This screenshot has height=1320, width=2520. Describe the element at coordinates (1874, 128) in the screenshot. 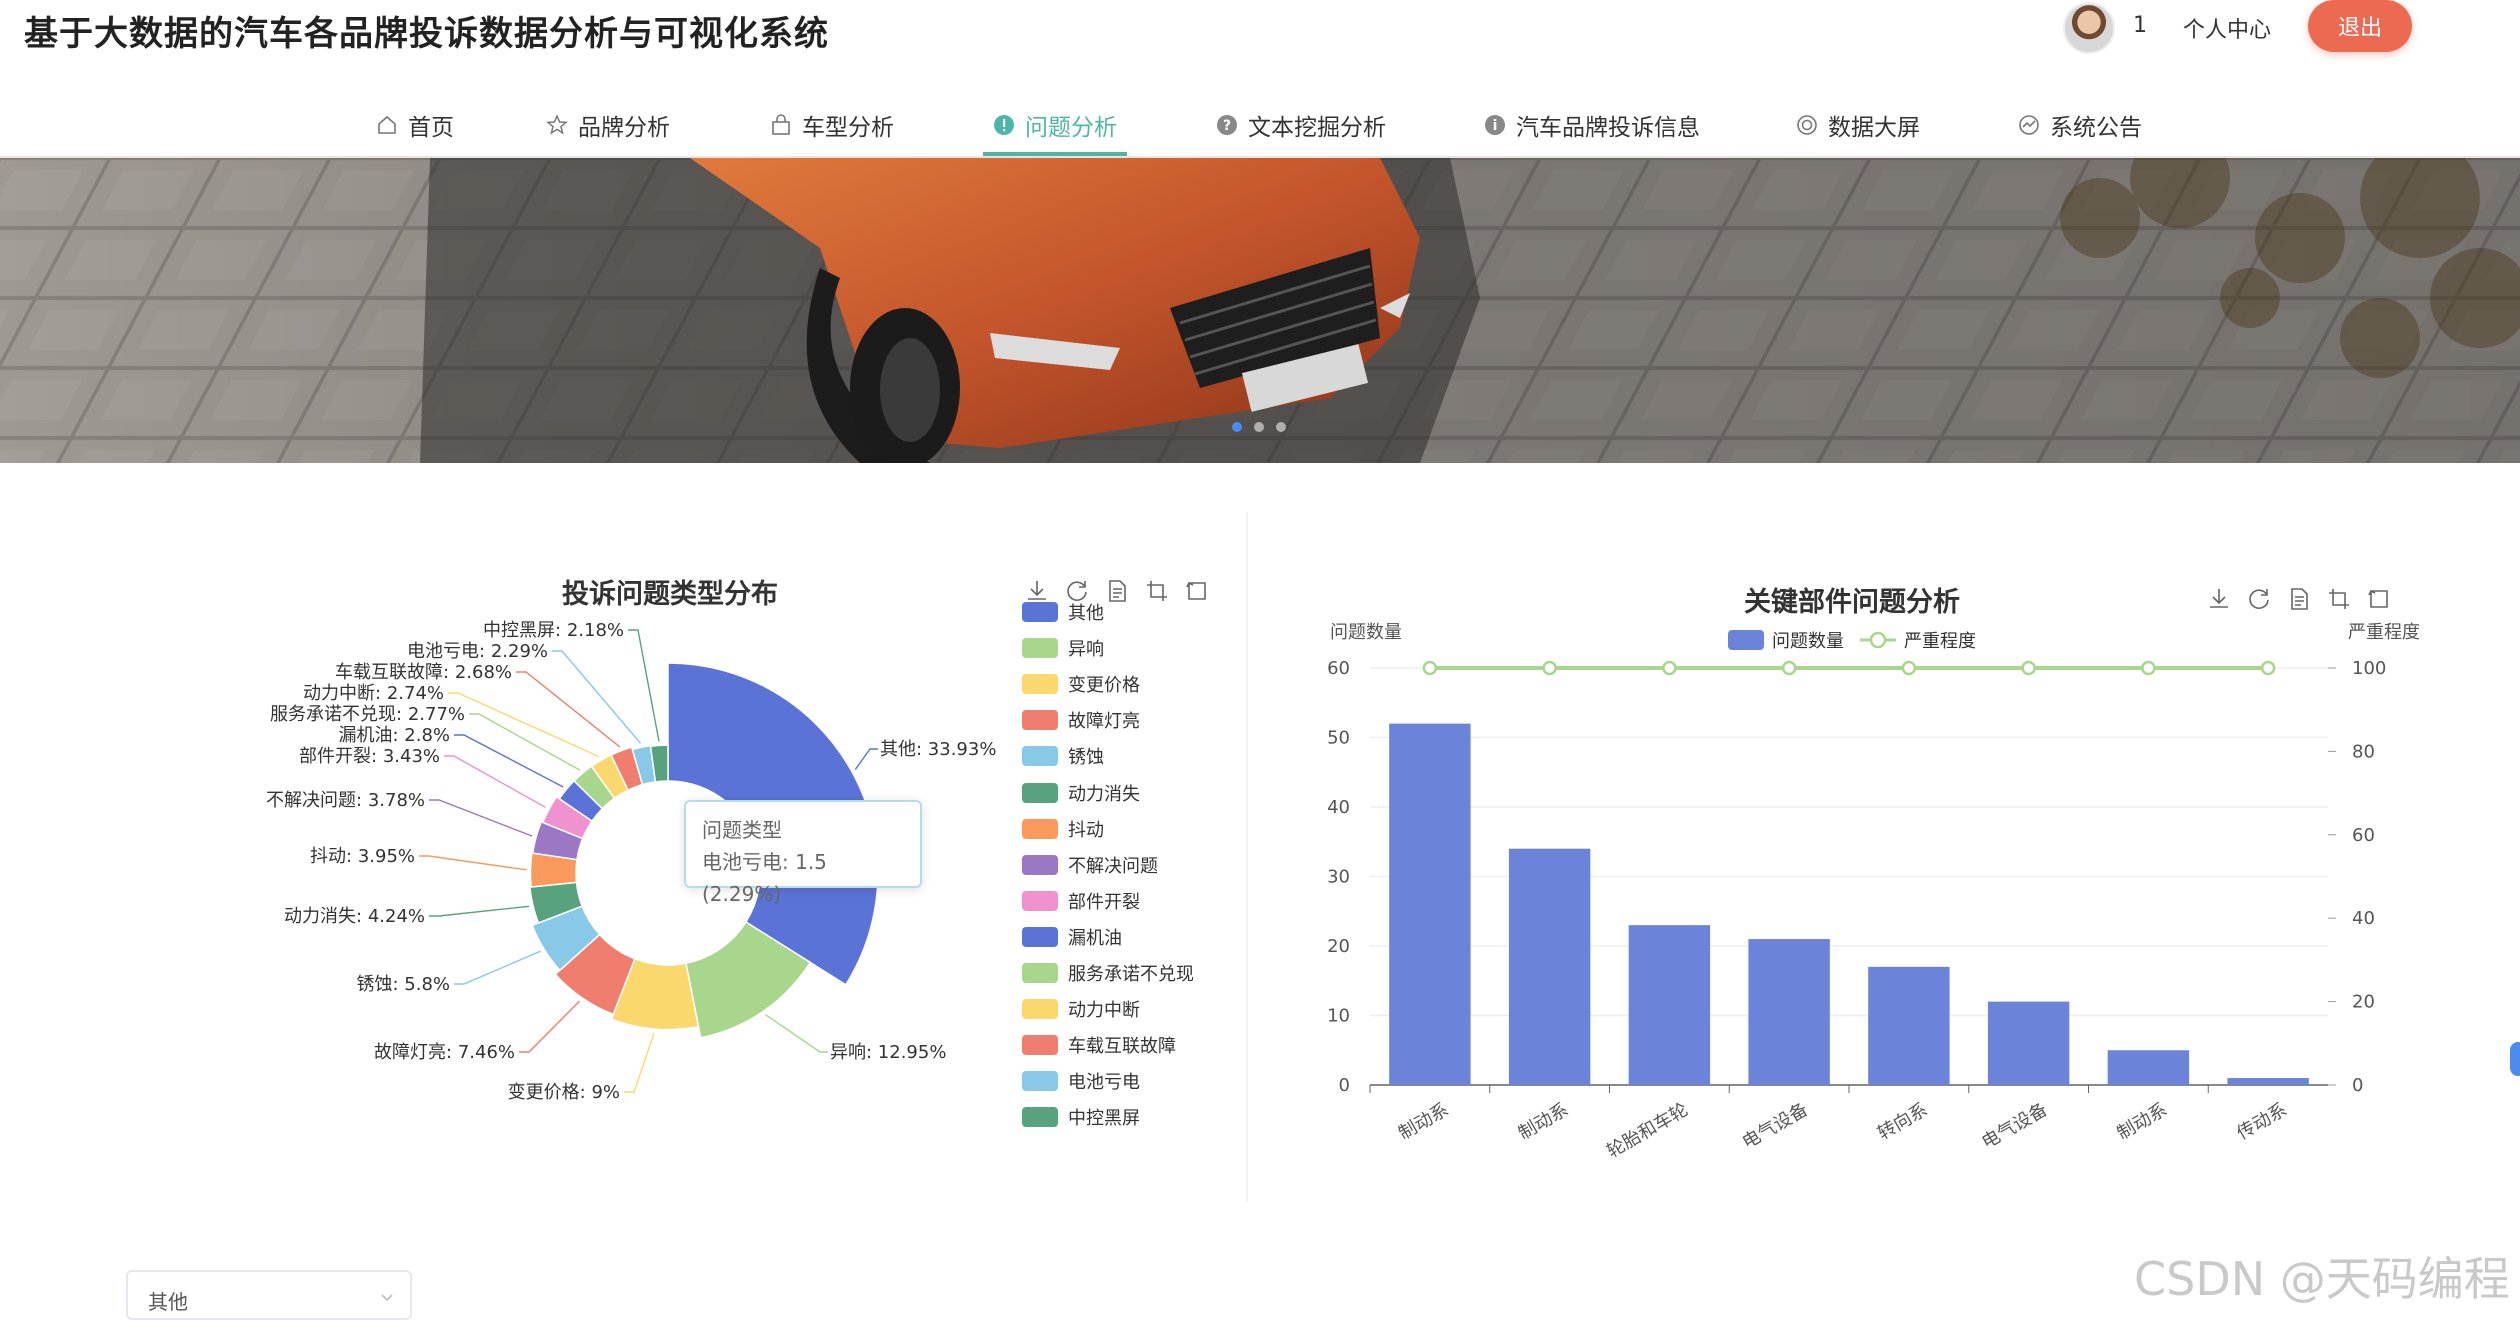

I see `nav-label: 数据大屏` at that location.